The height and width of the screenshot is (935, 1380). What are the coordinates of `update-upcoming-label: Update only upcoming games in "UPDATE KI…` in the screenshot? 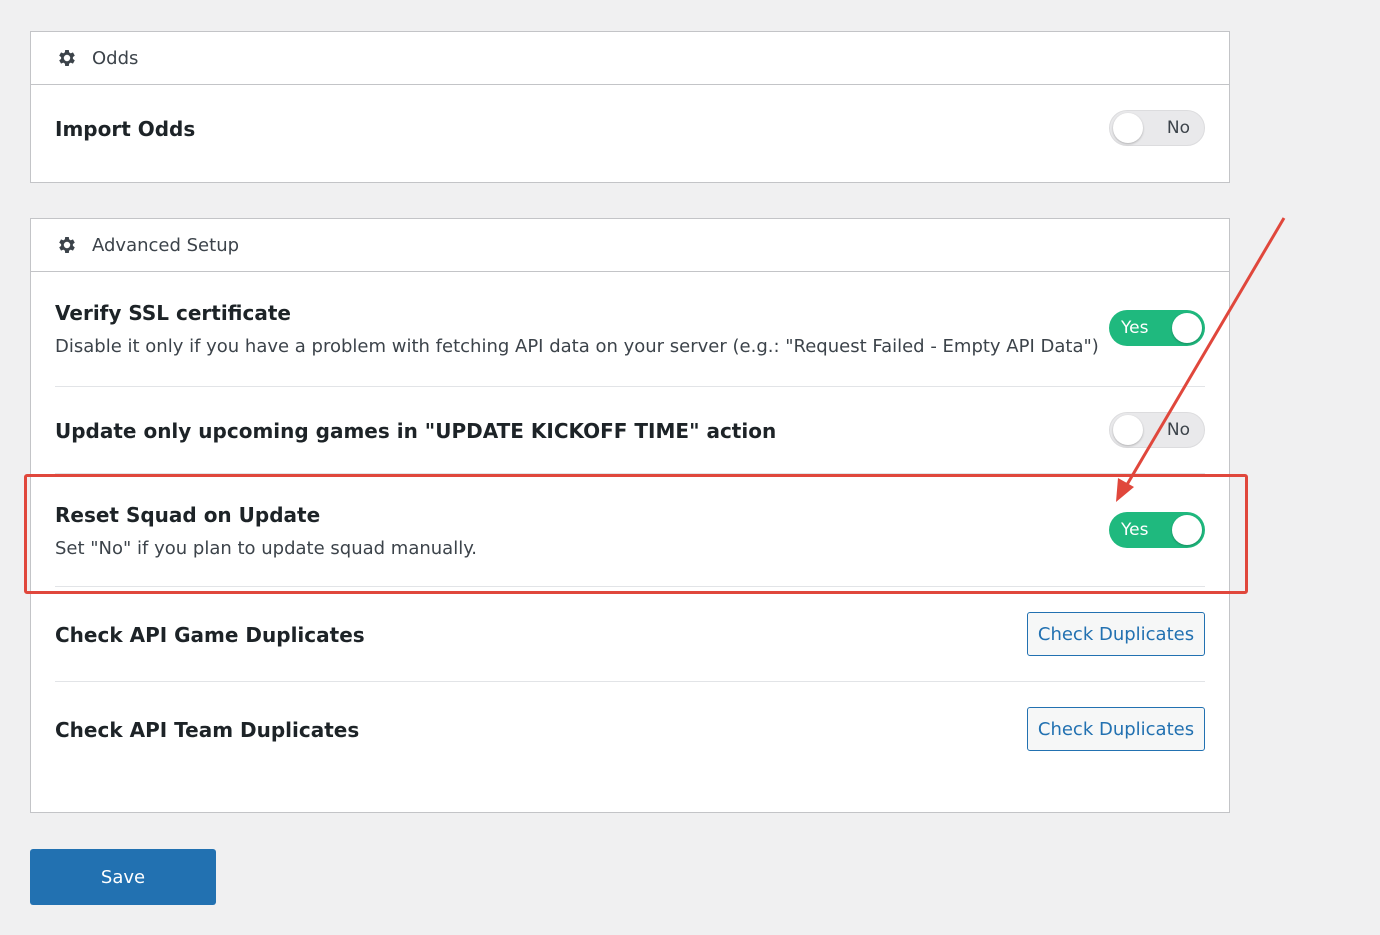 It's located at (416, 431).